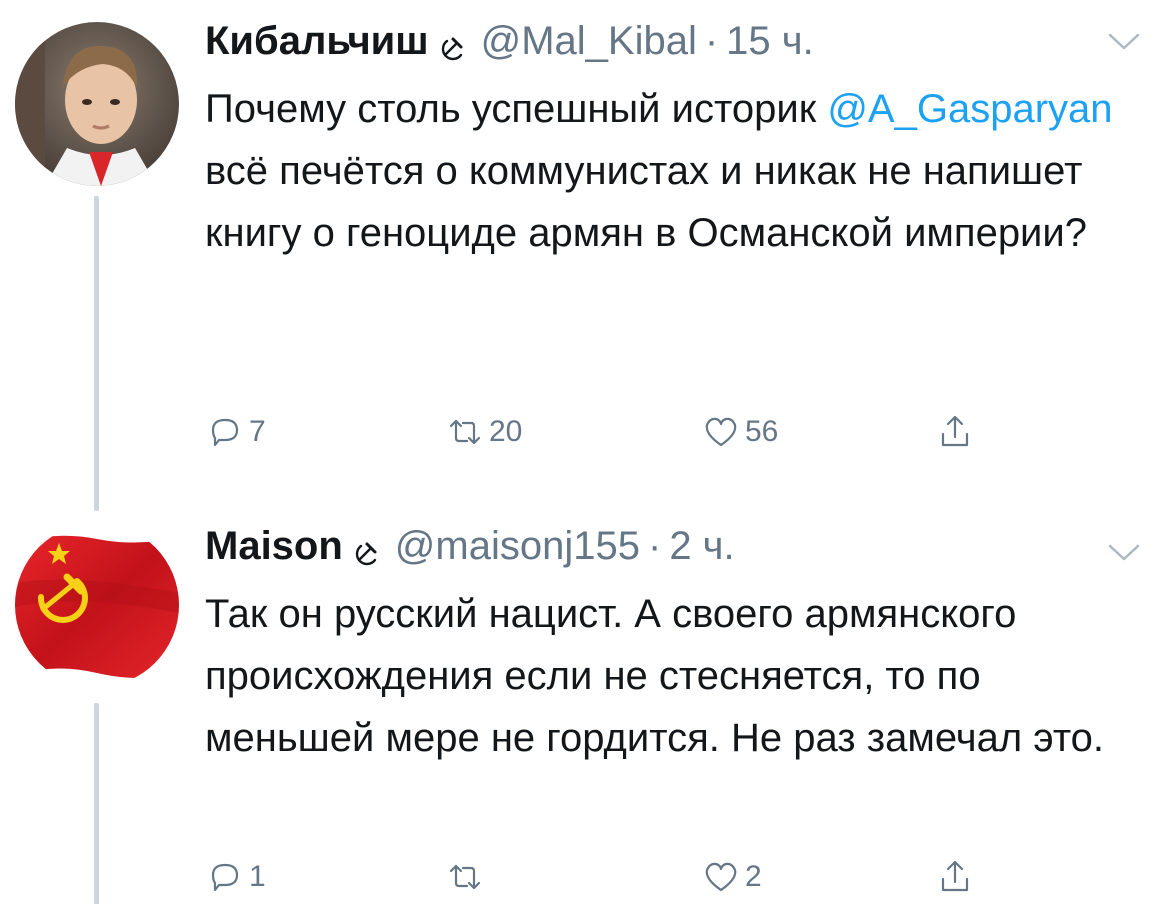 This screenshot has width=1159, height=904. What do you see at coordinates (483, 432) in the screenshot?
I see `retweet-button: 20` at bounding box center [483, 432].